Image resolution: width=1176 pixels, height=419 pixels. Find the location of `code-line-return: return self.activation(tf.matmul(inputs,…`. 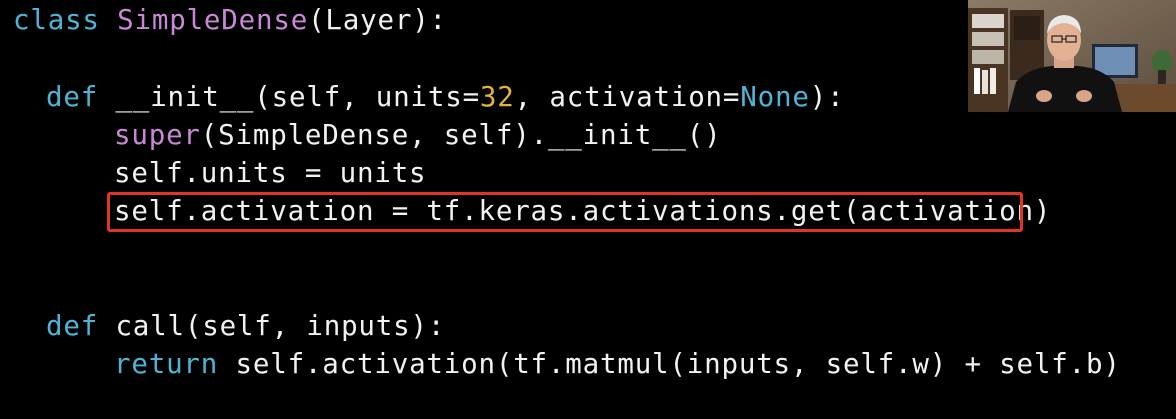

code-line-return: return self.activation(tf.matmul(inputs,… is located at coordinates (617, 364).